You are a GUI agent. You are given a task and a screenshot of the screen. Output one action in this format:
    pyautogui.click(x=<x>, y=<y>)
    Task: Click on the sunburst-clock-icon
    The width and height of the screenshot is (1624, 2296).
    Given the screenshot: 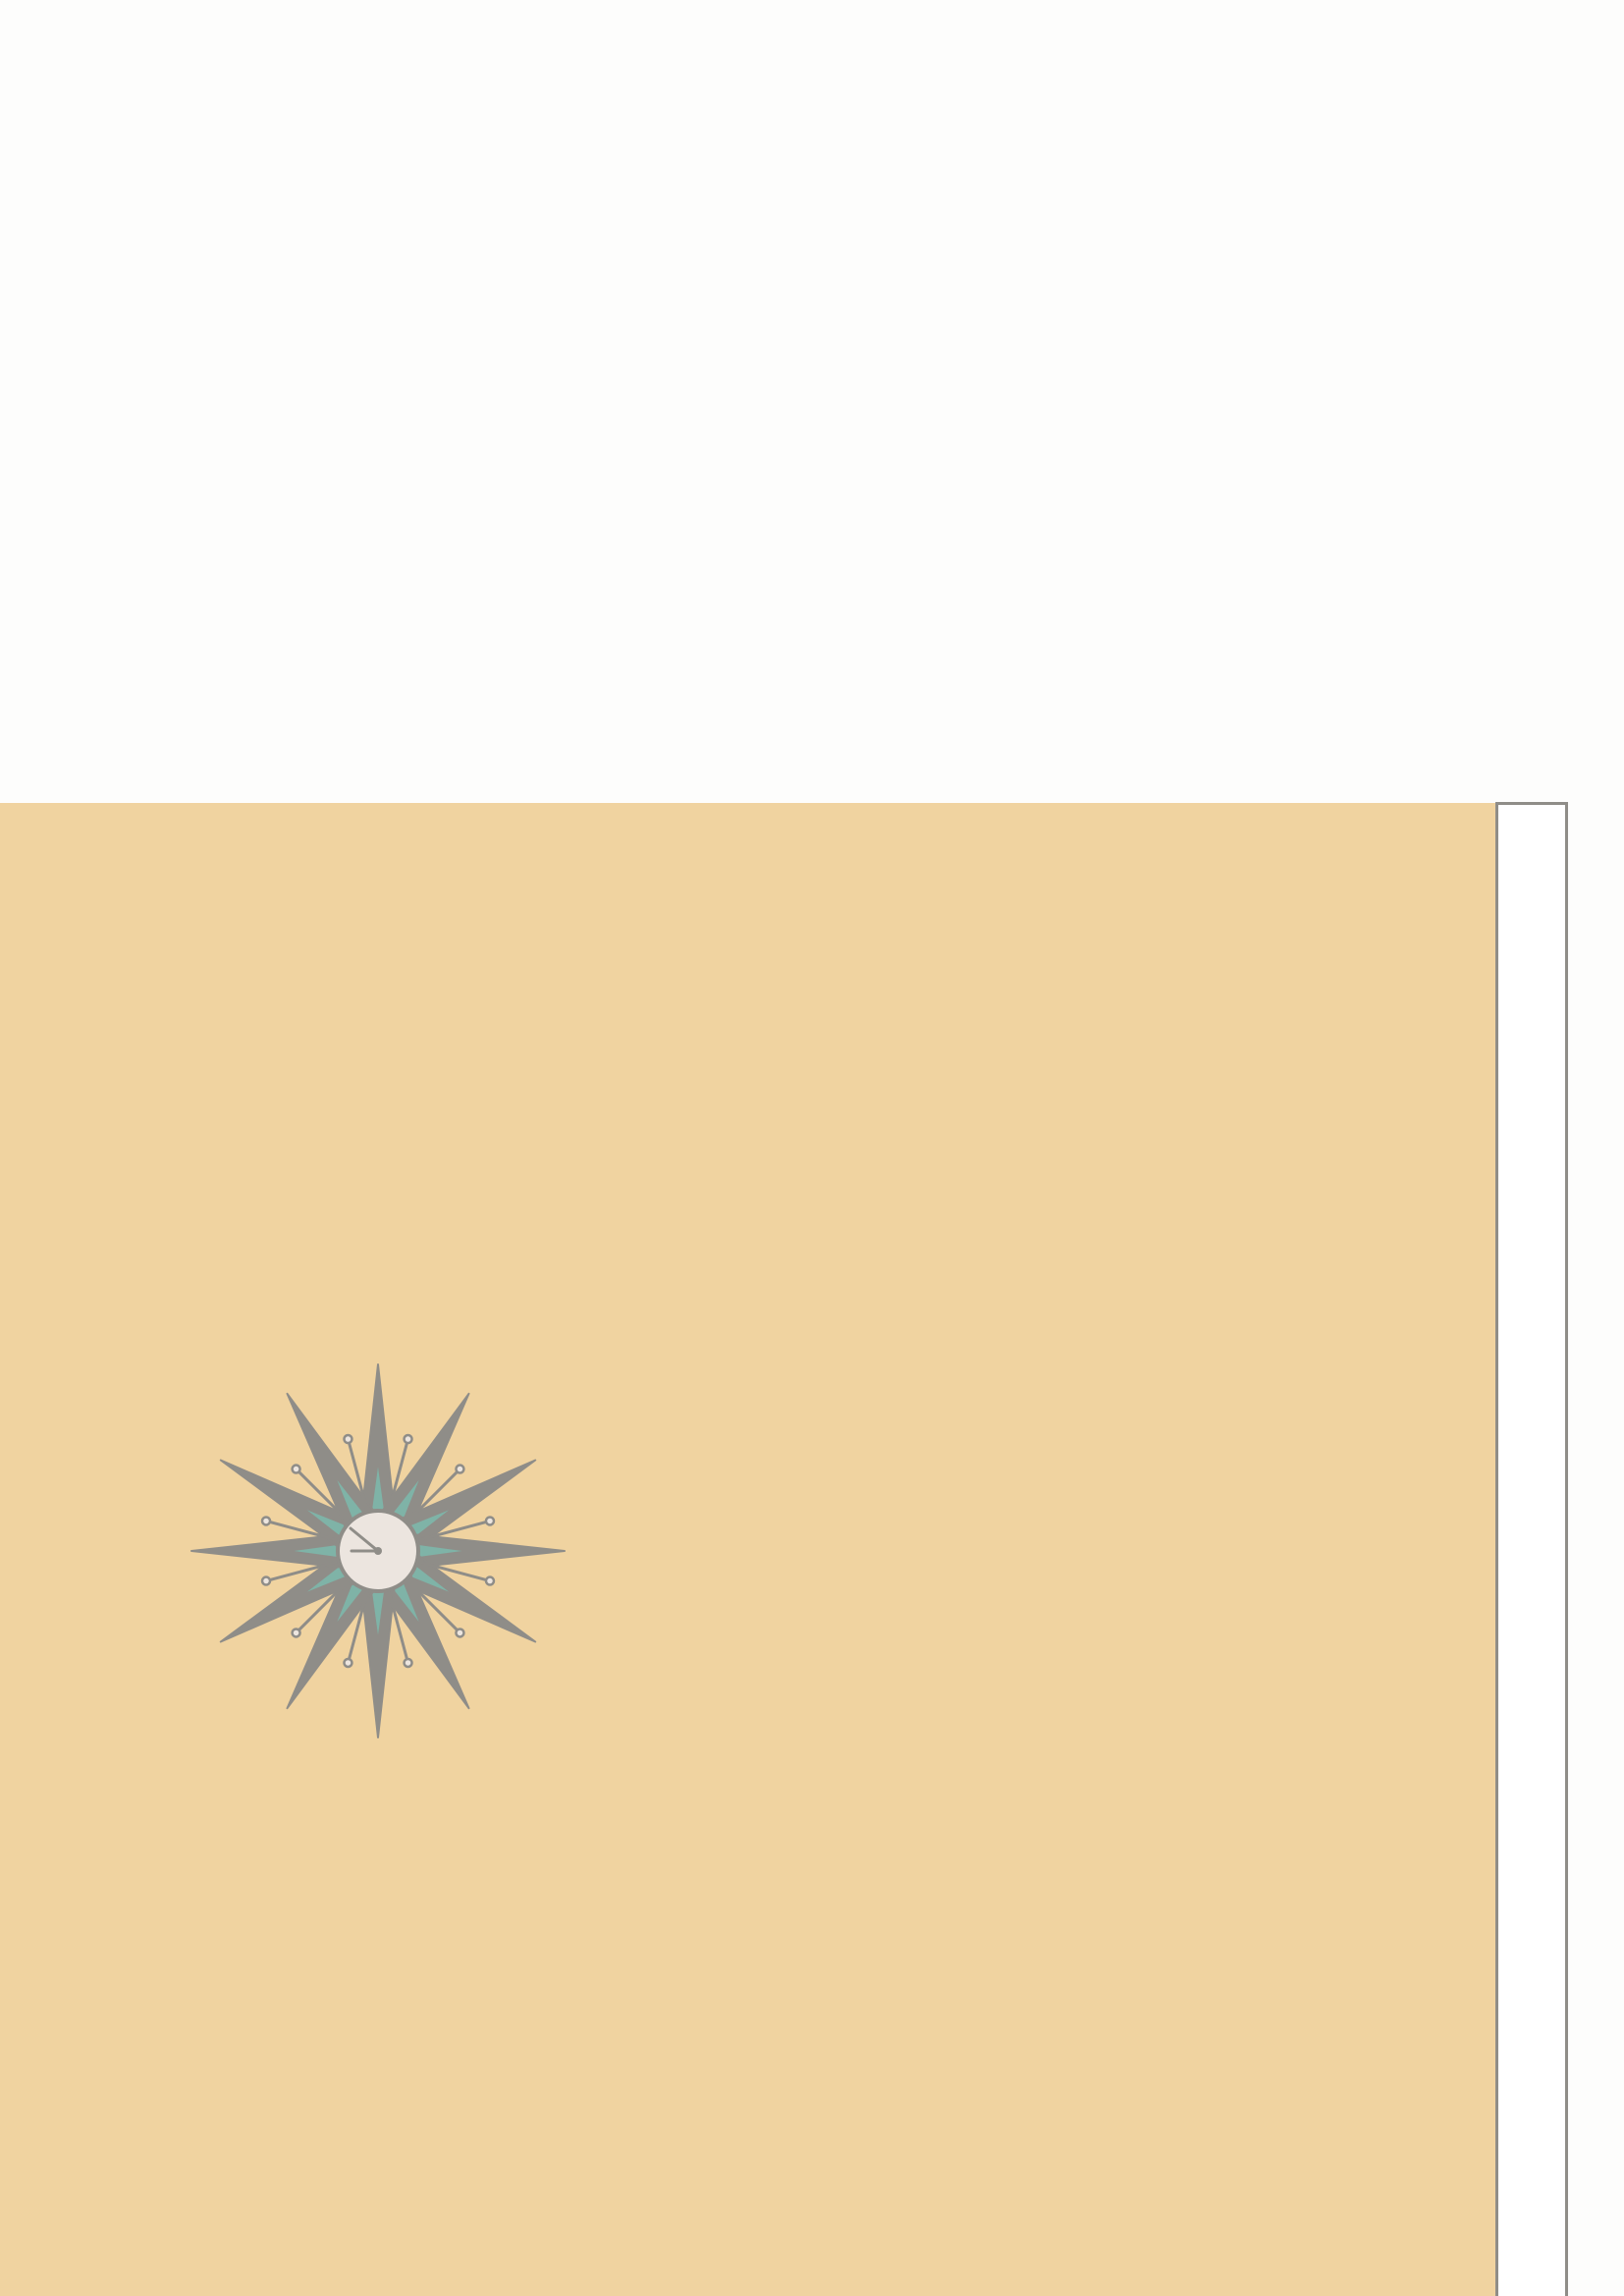 What is the action you would take?
    pyautogui.click(x=378, y=1551)
    